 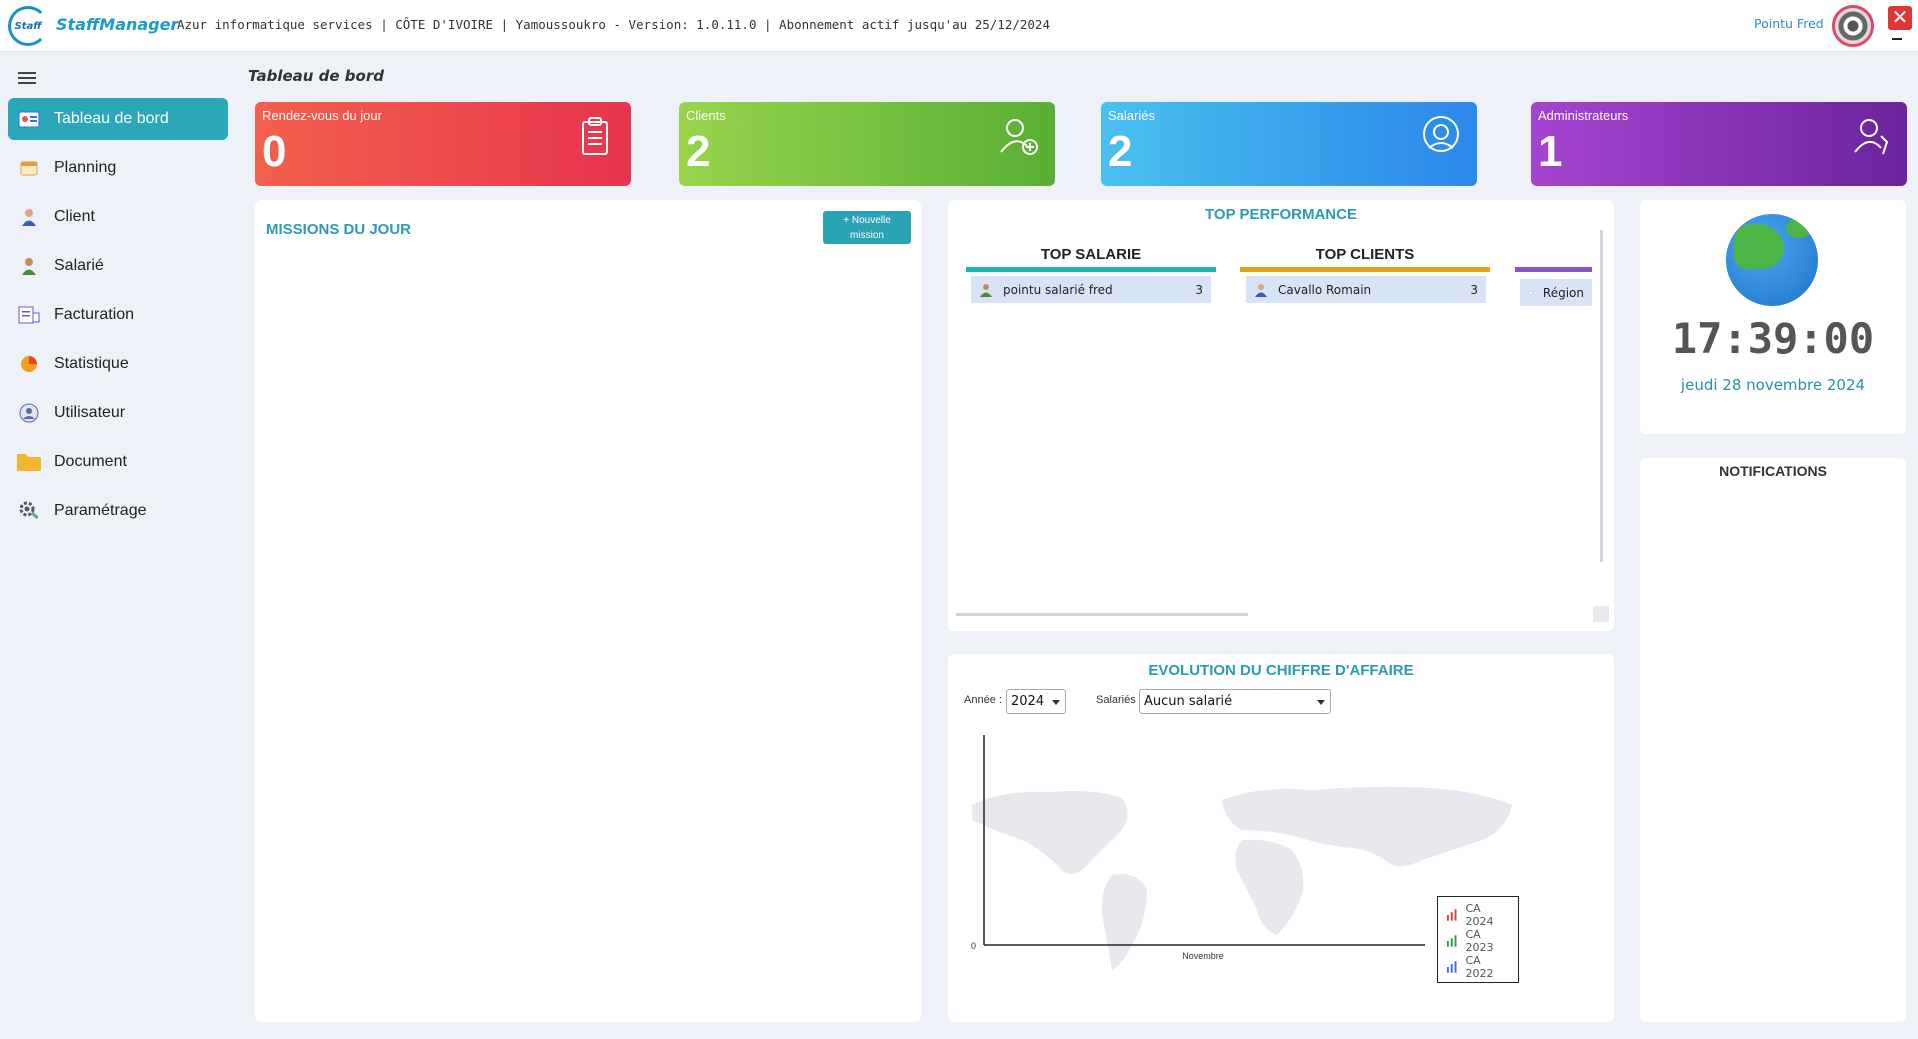 I want to click on table-row: pointu salarié fred 3, so click(x=1091, y=289).